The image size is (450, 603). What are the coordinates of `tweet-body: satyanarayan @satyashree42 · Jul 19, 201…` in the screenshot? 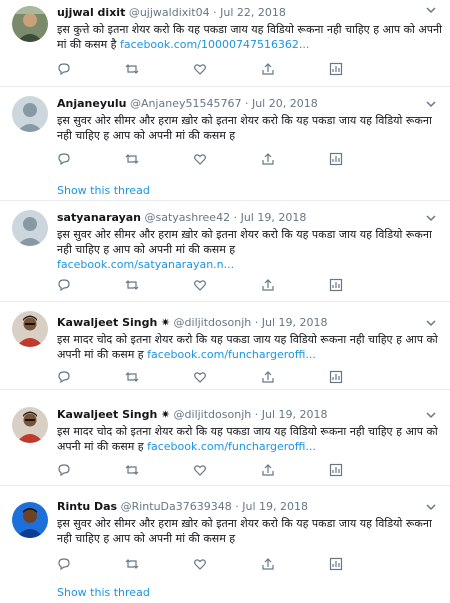 It's located at (249, 240).